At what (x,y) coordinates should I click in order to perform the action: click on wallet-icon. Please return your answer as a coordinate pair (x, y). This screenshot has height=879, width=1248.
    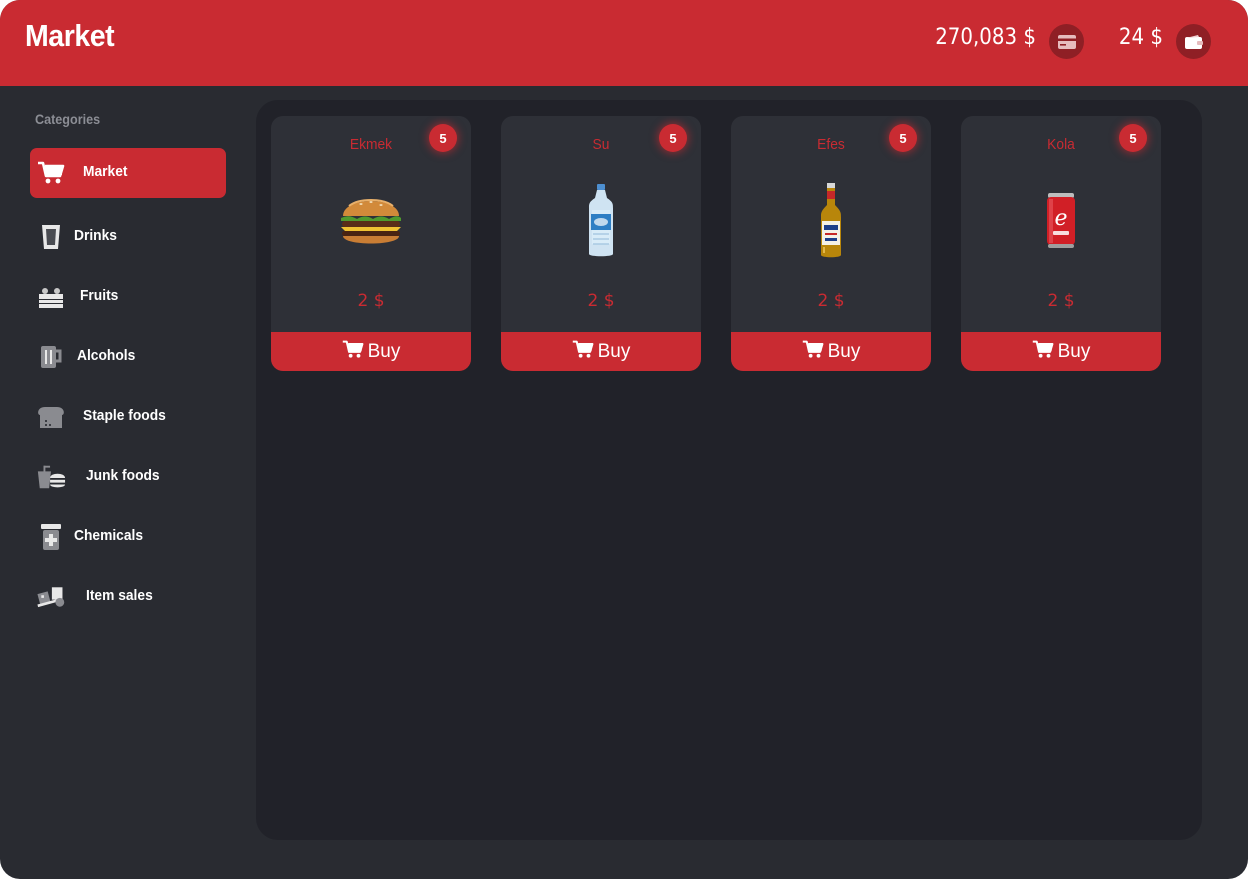
    Looking at the image, I should click on (1193, 41).